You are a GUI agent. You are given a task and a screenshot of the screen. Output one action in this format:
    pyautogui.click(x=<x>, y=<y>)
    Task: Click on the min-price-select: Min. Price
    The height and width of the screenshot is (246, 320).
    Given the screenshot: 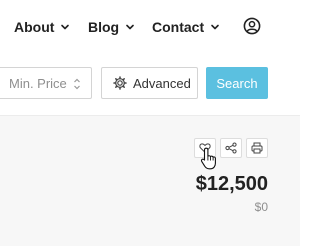 What is the action you would take?
    pyautogui.click(x=46, y=83)
    